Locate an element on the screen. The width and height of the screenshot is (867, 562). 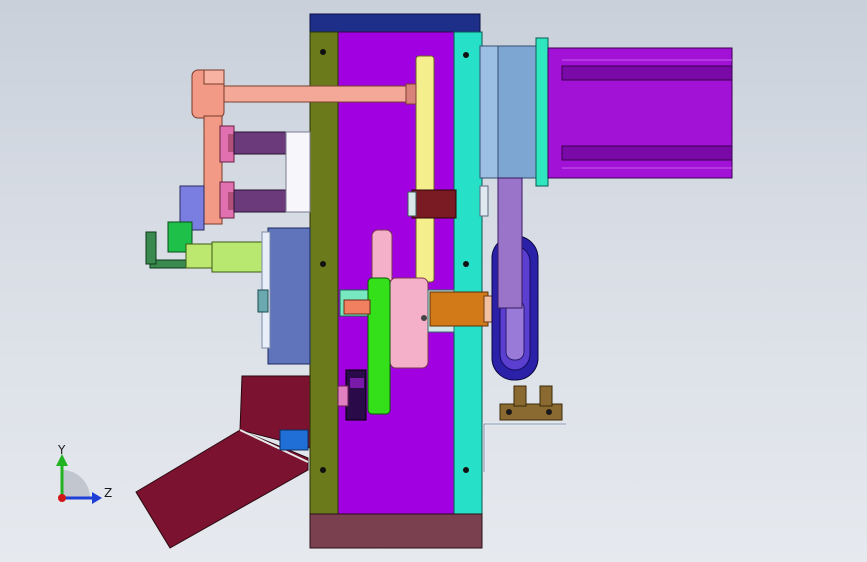
belt-link is located at coordinates (425, 169).